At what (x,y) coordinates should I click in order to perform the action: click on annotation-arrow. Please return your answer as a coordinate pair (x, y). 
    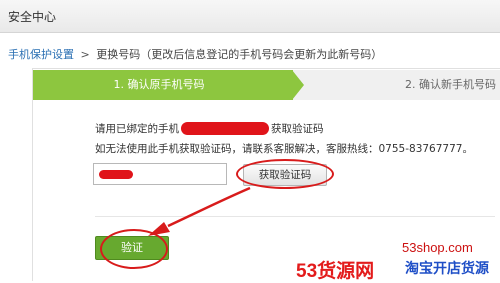
    Looking at the image, I should click on (199, 211).